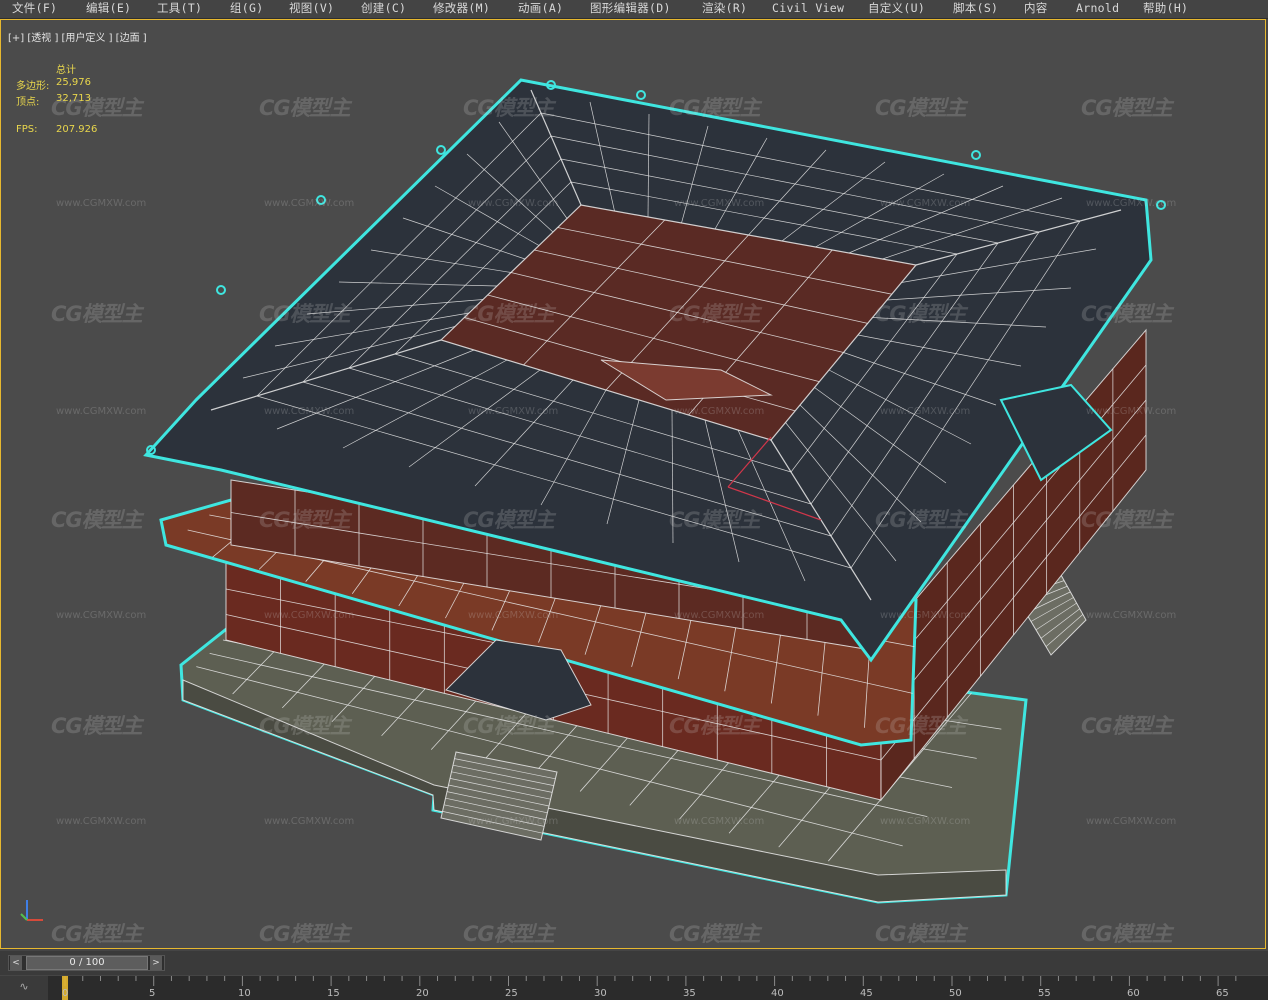  Describe the element at coordinates (34, 9) in the screenshot. I see `menu-item-0: 文件(F)` at that location.